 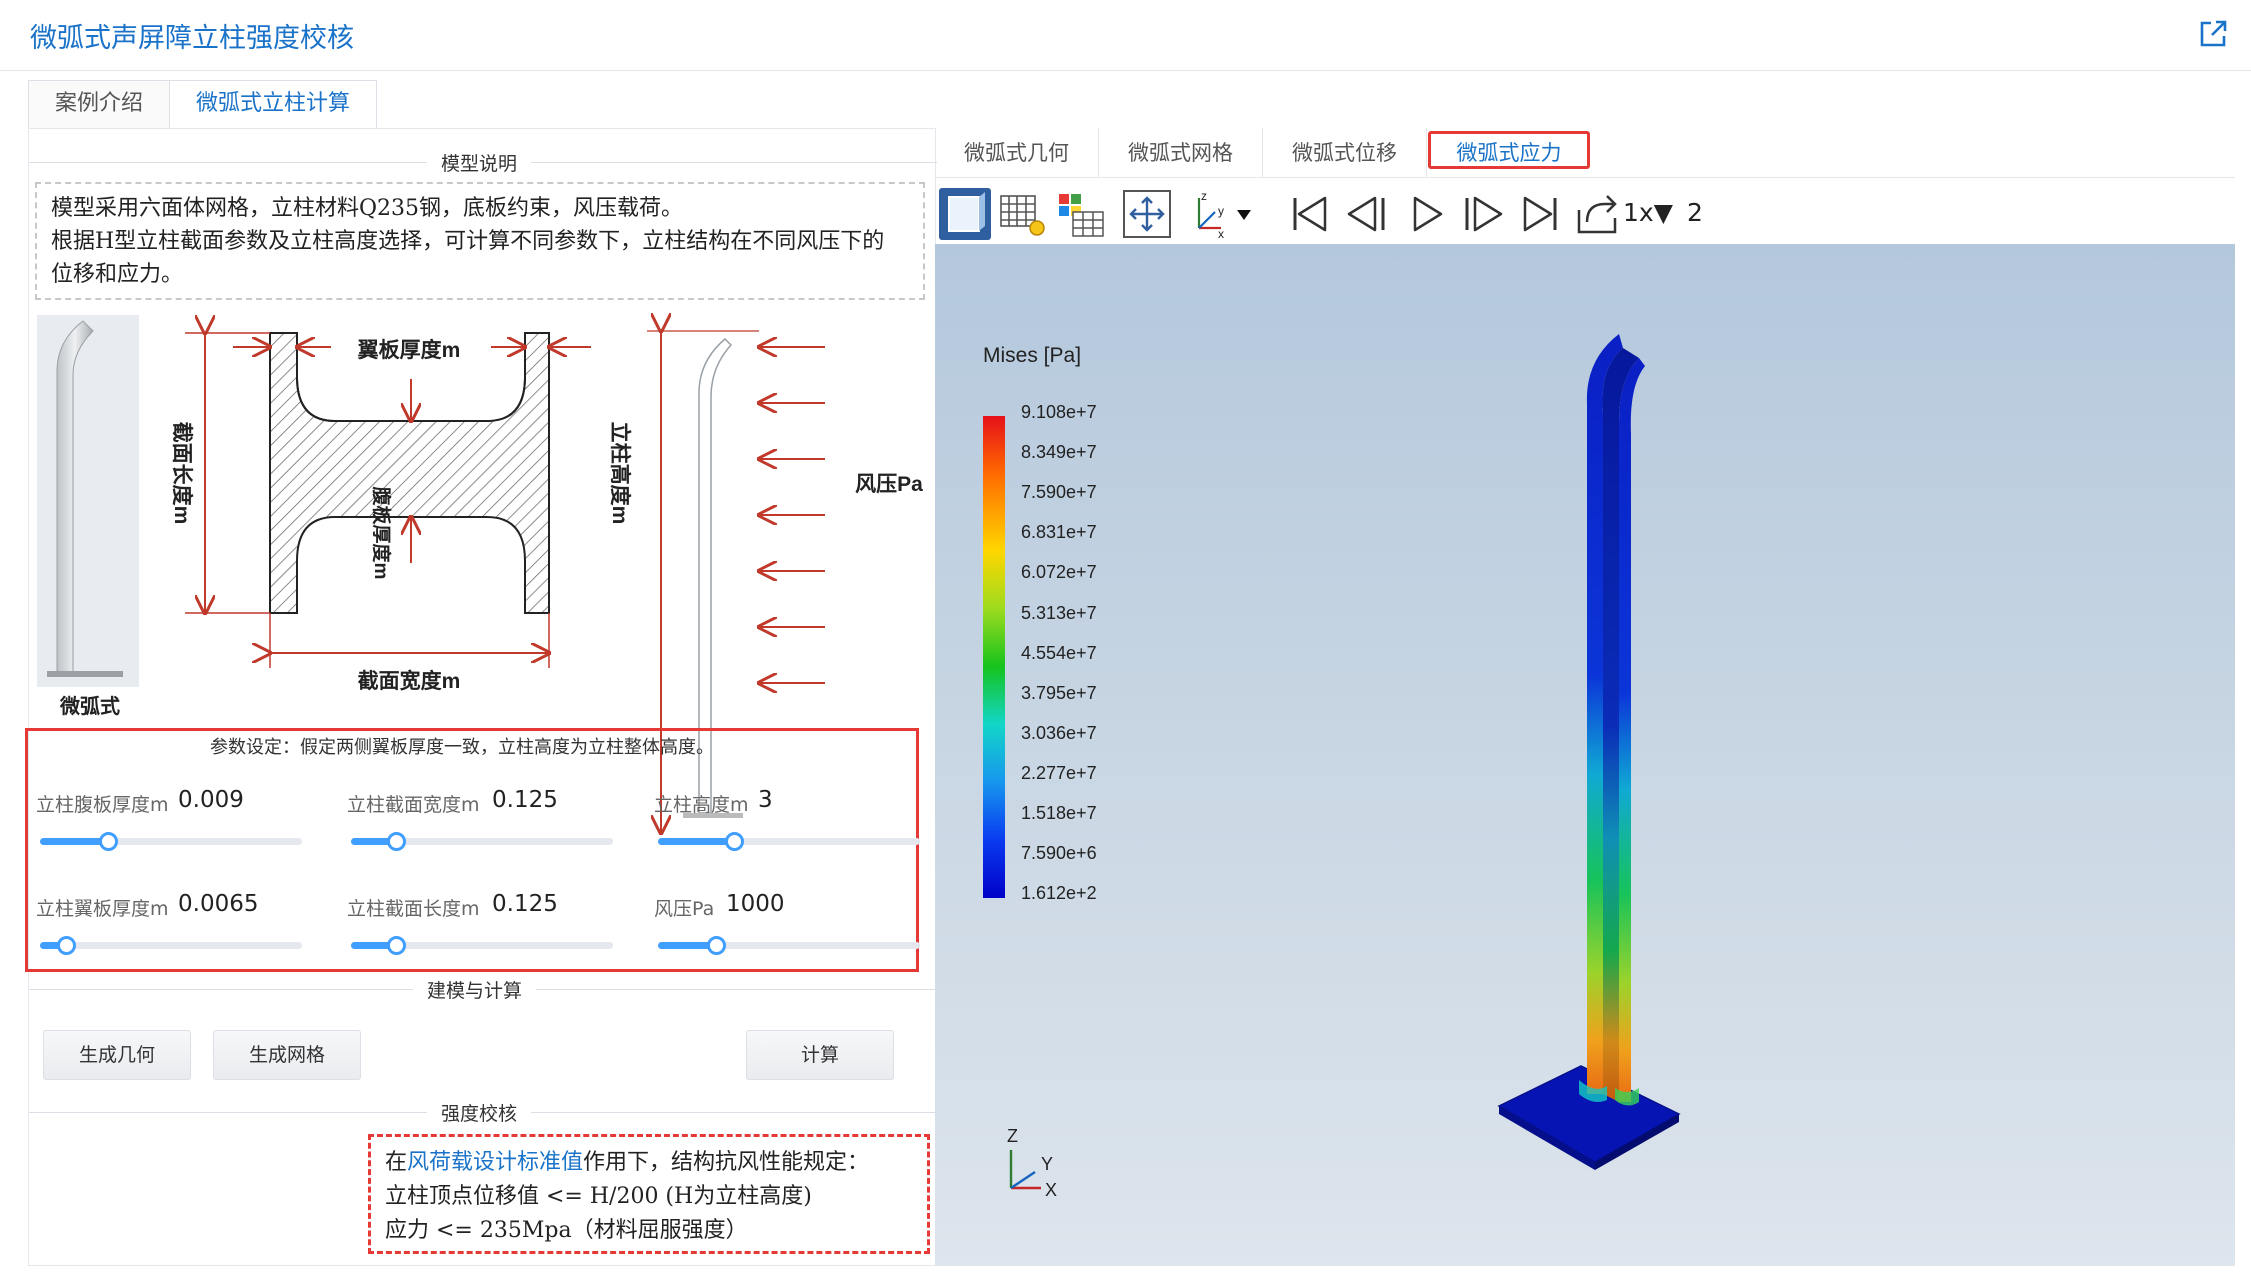 I want to click on color-table-icon, so click(x=1081, y=214).